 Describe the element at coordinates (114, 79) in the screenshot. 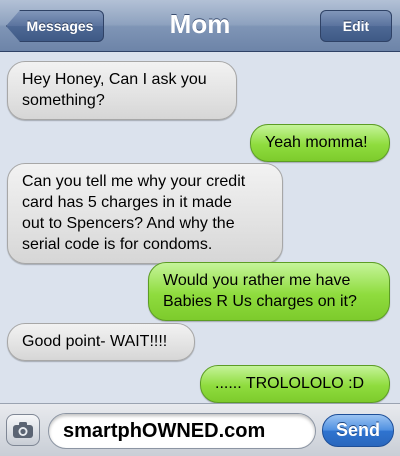

I see `message-line: Hey Honey, Can I ask you` at that location.